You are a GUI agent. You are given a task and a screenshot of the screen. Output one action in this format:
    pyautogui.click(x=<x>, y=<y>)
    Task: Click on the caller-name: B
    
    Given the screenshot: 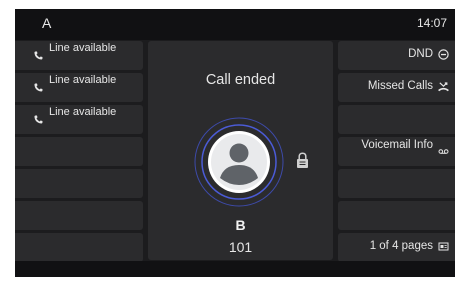 What is the action you would take?
    pyautogui.click(x=240, y=225)
    